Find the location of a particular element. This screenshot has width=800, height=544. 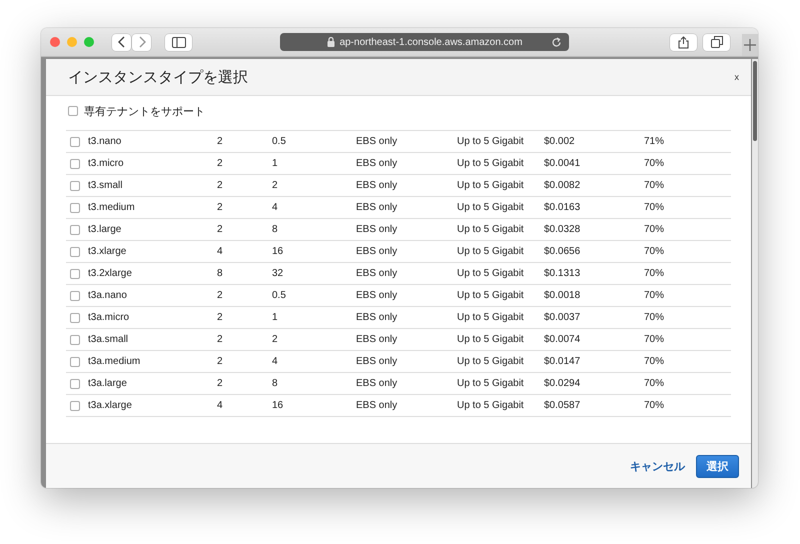

table-cell: $0.0147 is located at coordinates (562, 361).